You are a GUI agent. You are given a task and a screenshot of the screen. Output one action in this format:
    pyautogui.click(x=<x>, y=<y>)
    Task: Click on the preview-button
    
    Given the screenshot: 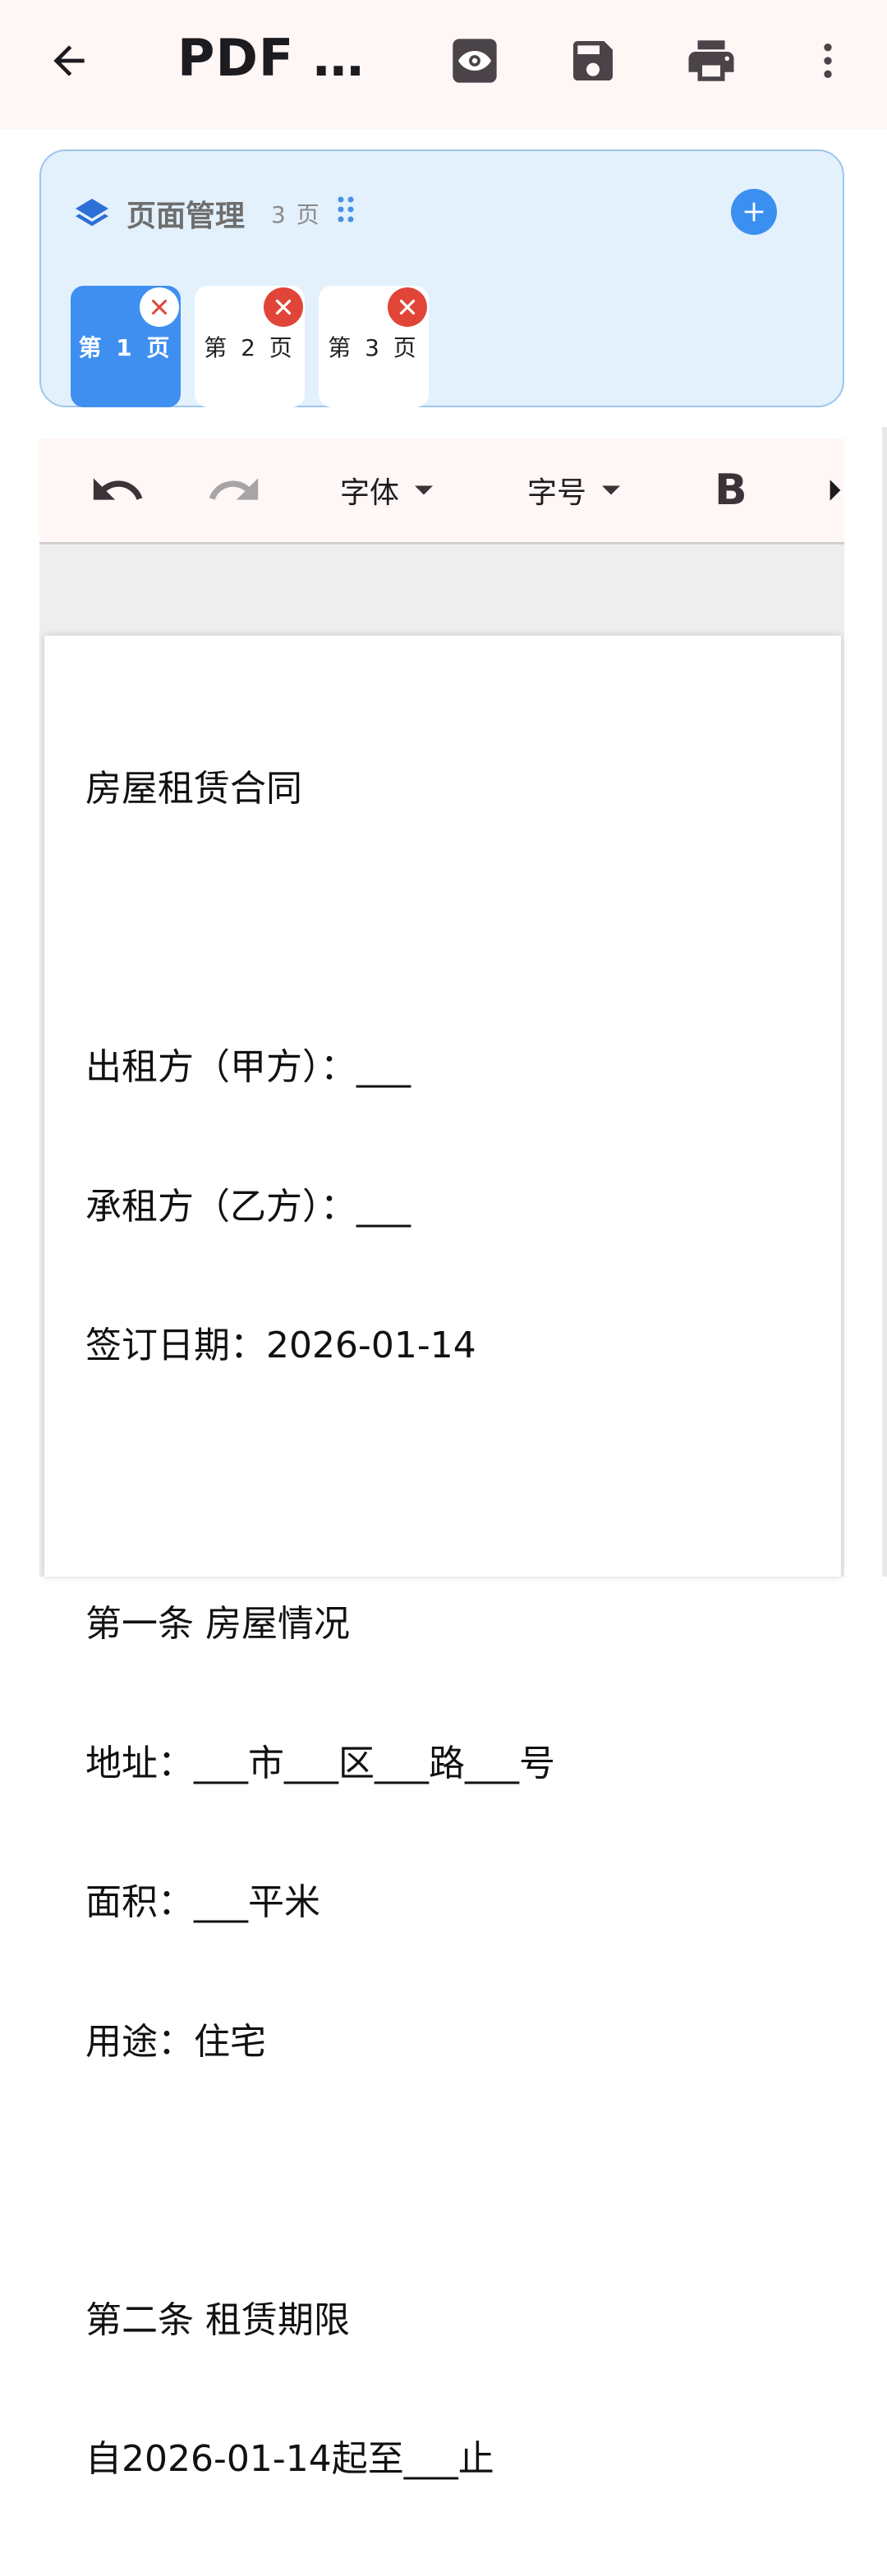 What is the action you would take?
    pyautogui.click(x=475, y=60)
    